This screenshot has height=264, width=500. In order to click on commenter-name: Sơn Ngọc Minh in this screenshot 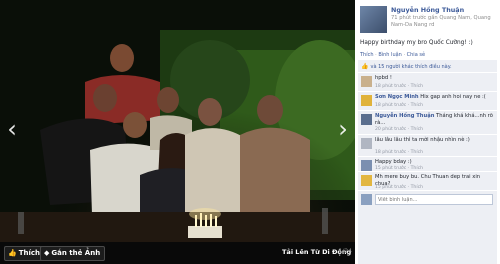, I will do `click(397, 97)`.